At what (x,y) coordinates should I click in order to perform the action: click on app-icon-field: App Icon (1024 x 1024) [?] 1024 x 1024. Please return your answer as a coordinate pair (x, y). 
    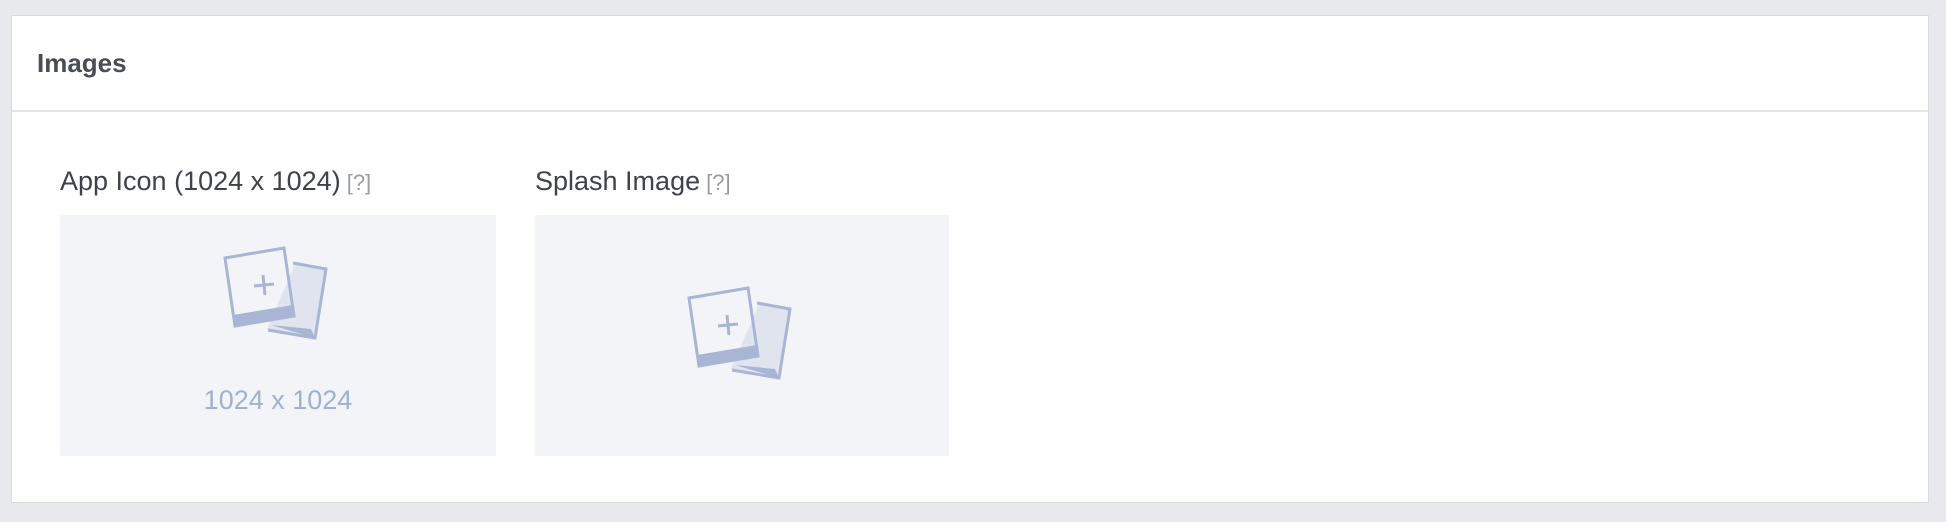
    Looking at the image, I should click on (278, 309).